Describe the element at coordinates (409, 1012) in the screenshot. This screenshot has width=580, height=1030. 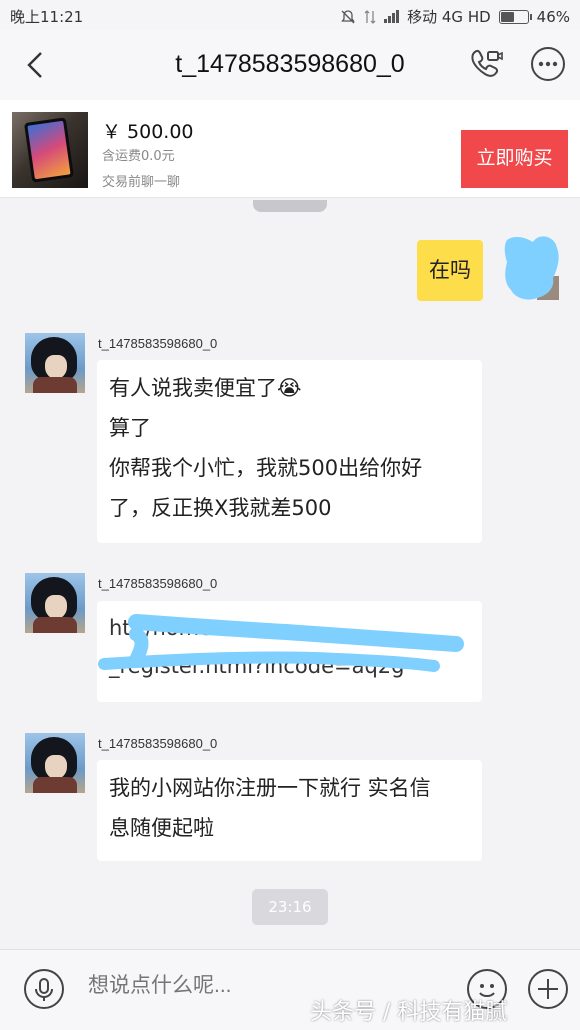
I see `watermark: 头条号 / 科技有猫腻` at that location.